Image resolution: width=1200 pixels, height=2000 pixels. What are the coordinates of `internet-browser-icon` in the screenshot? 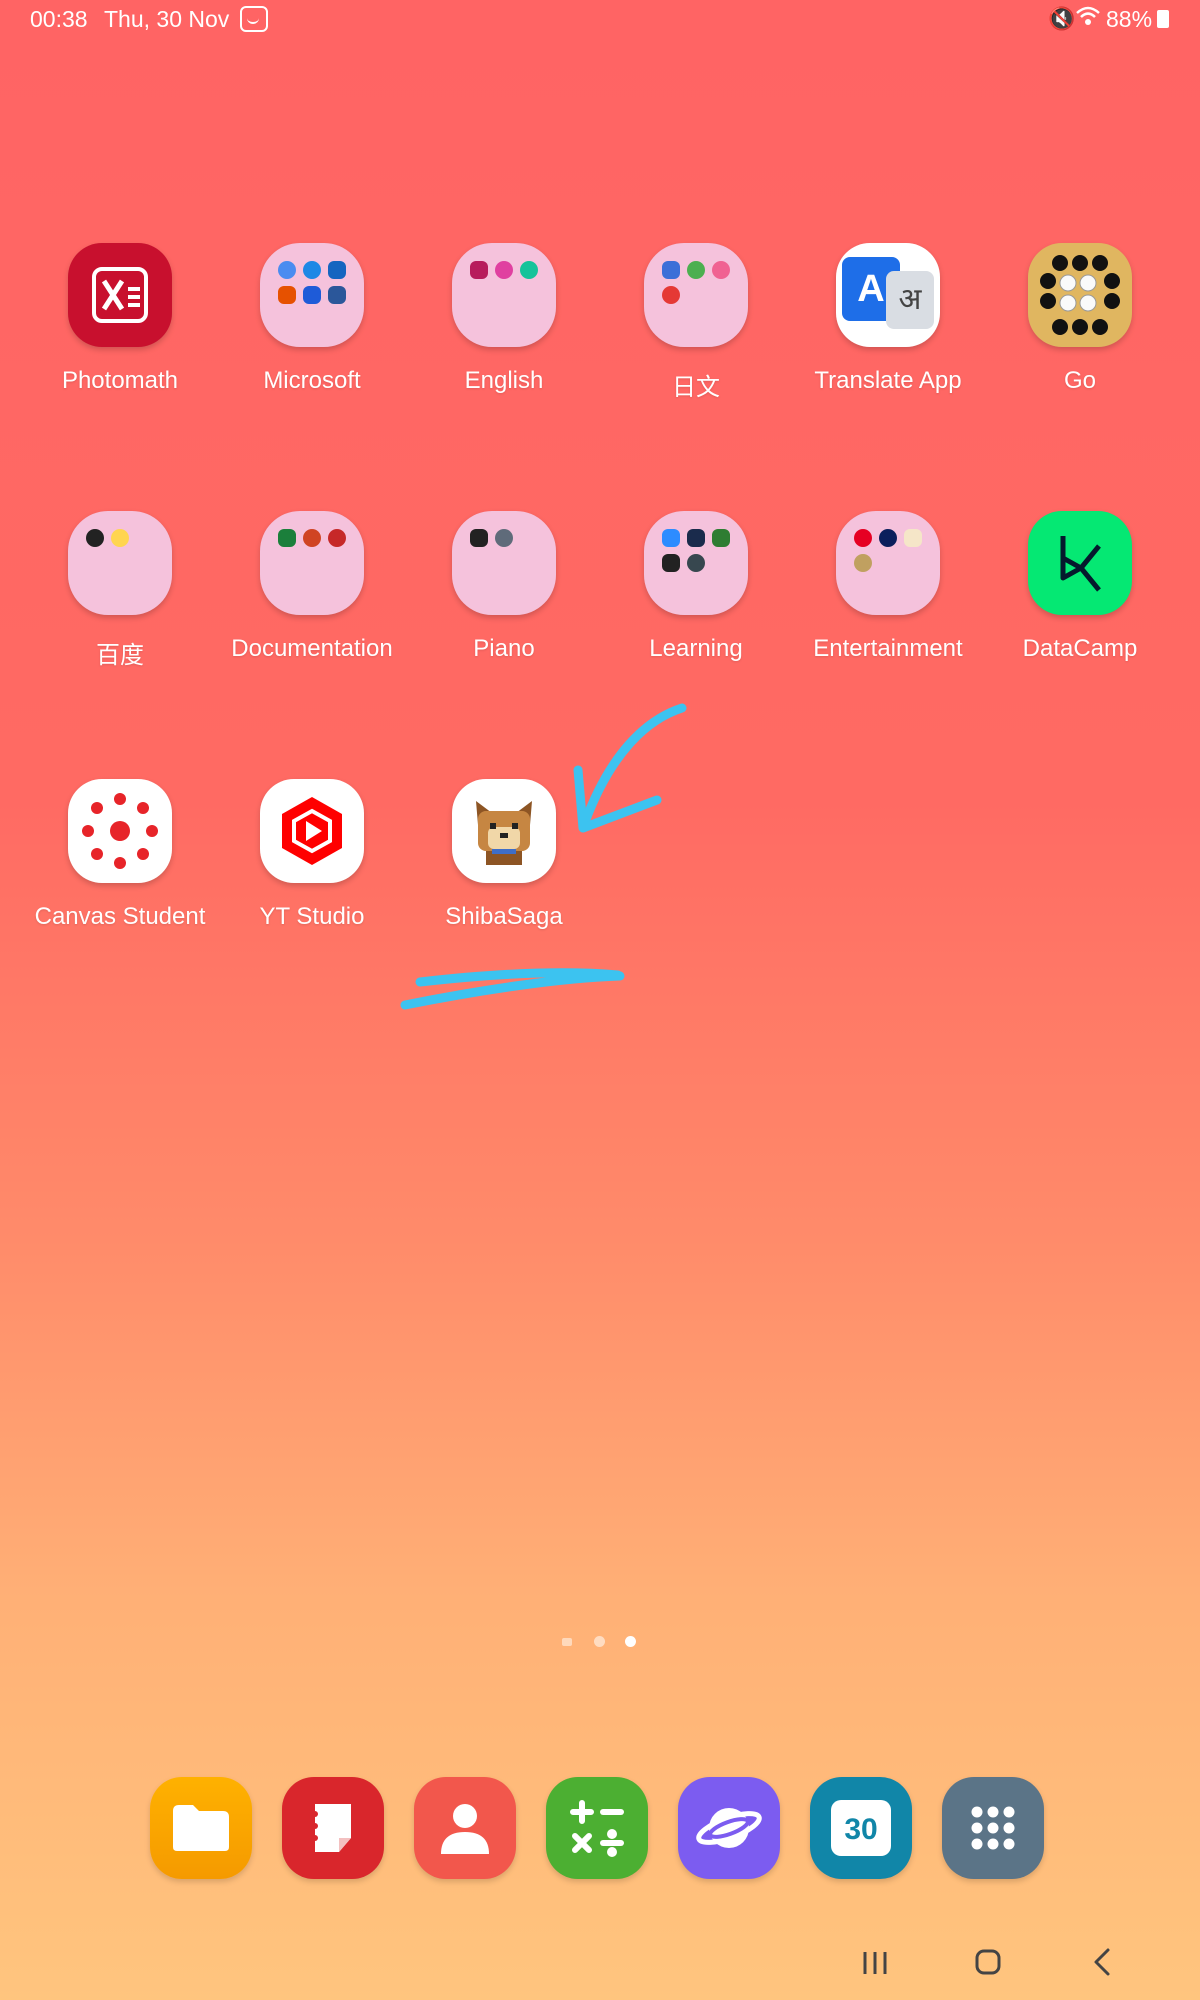 It's located at (729, 1828).